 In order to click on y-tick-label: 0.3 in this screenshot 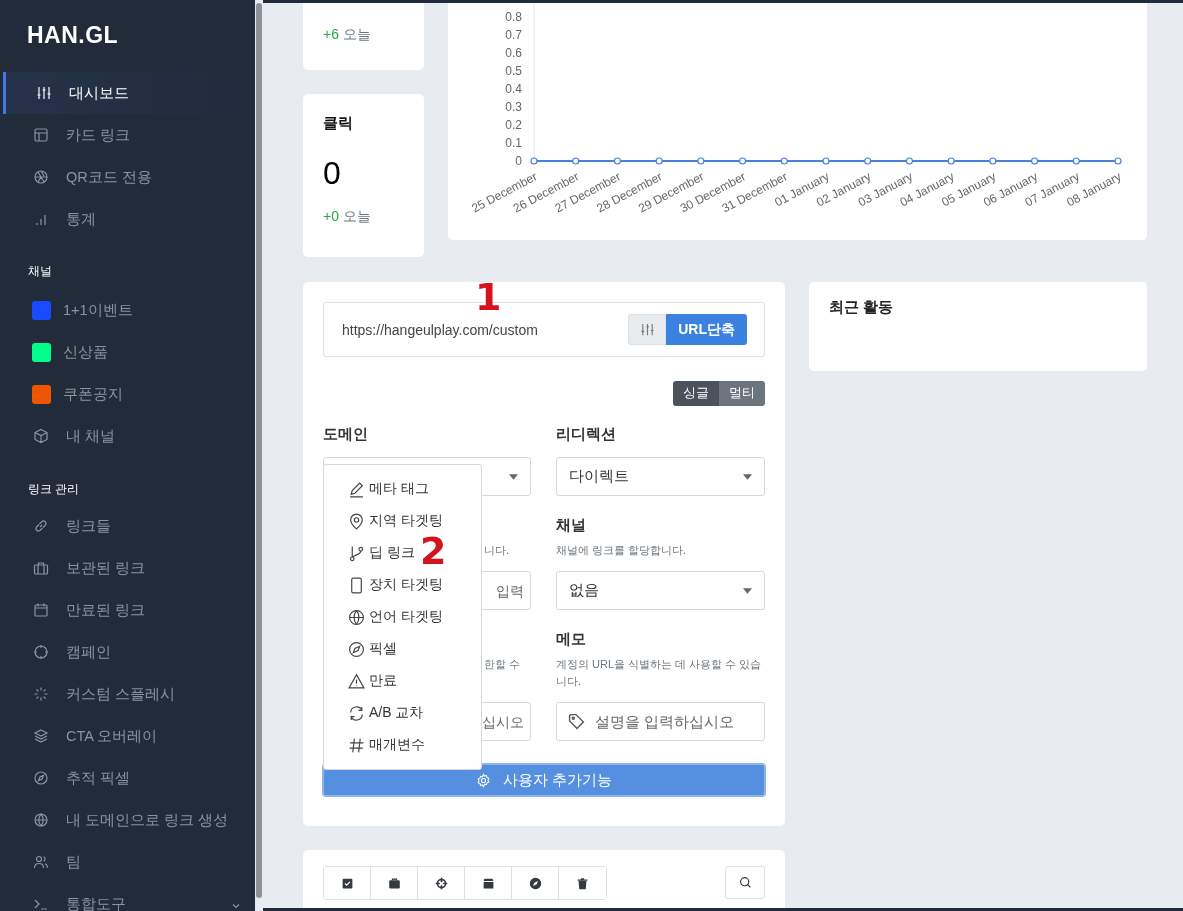, I will do `click(513, 107)`.